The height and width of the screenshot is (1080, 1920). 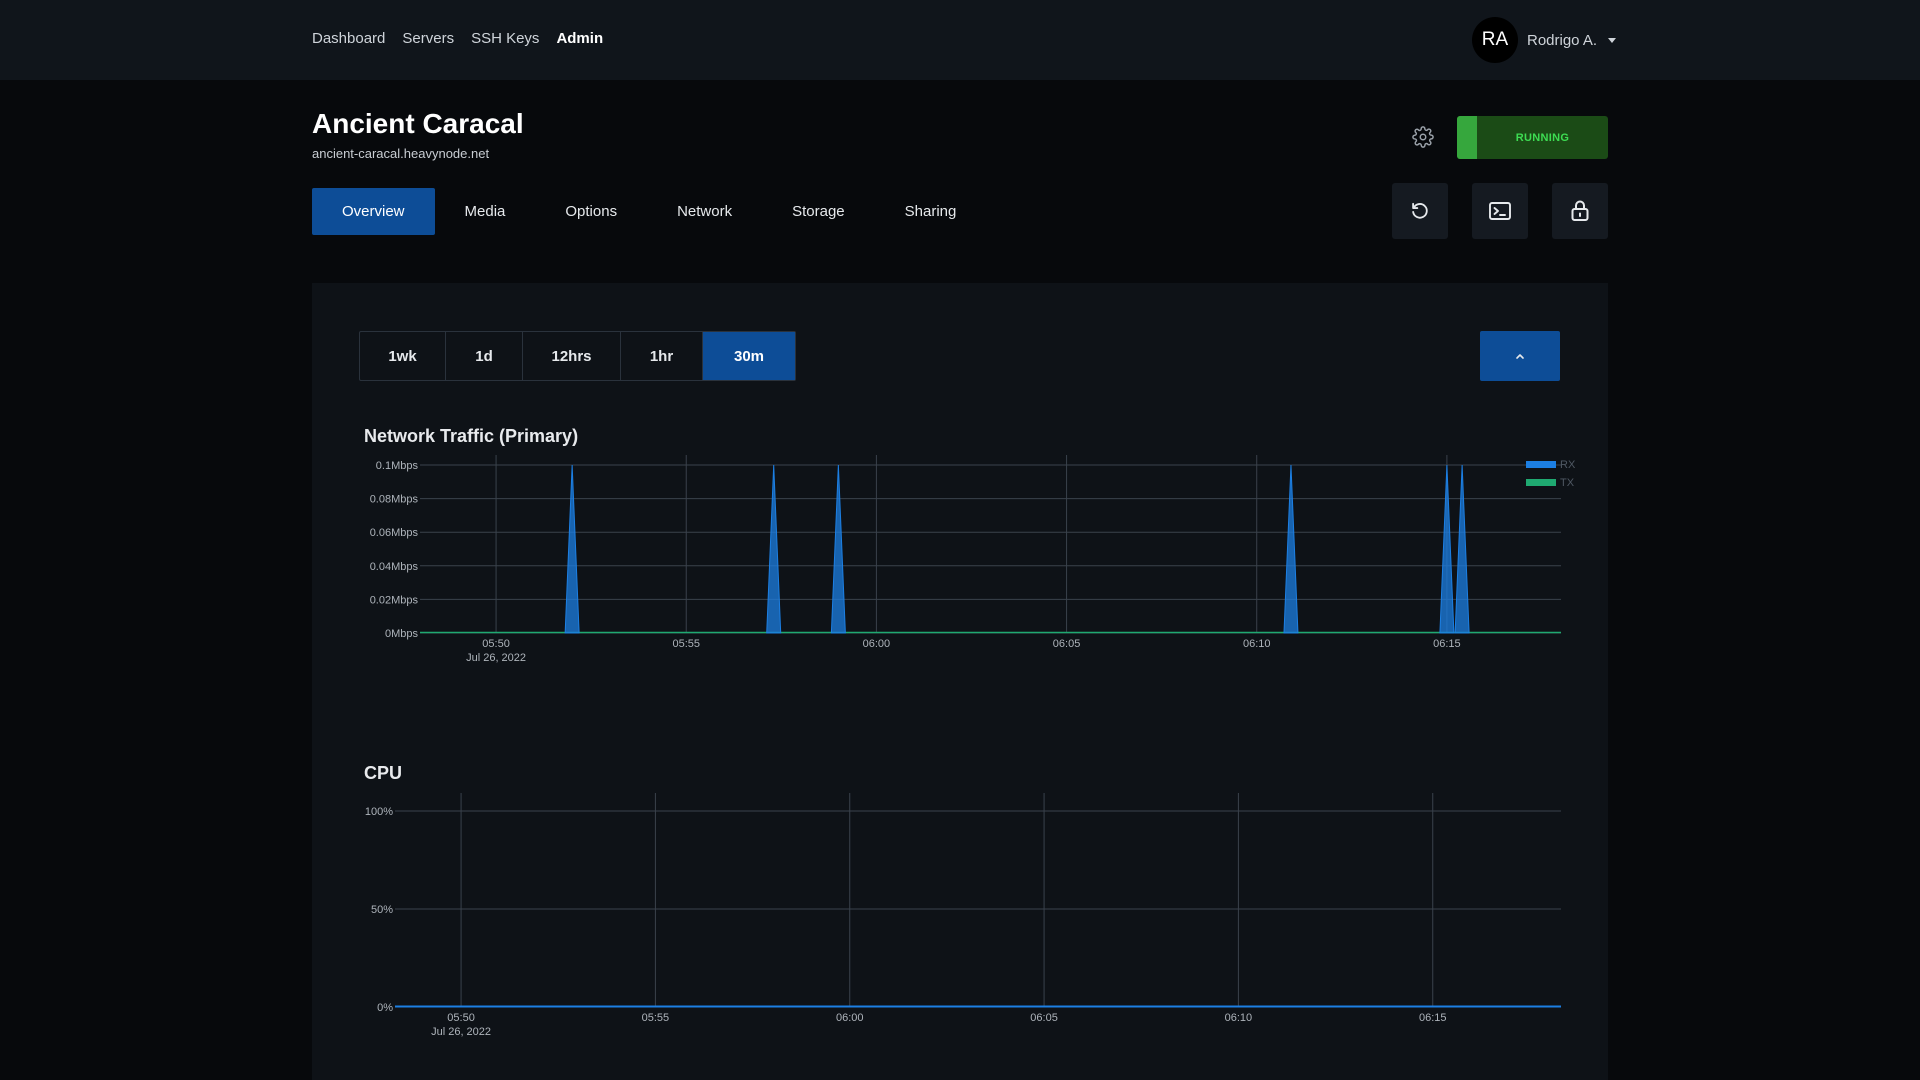 I want to click on status-label: RUNNING, so click(x=1542, y=137).